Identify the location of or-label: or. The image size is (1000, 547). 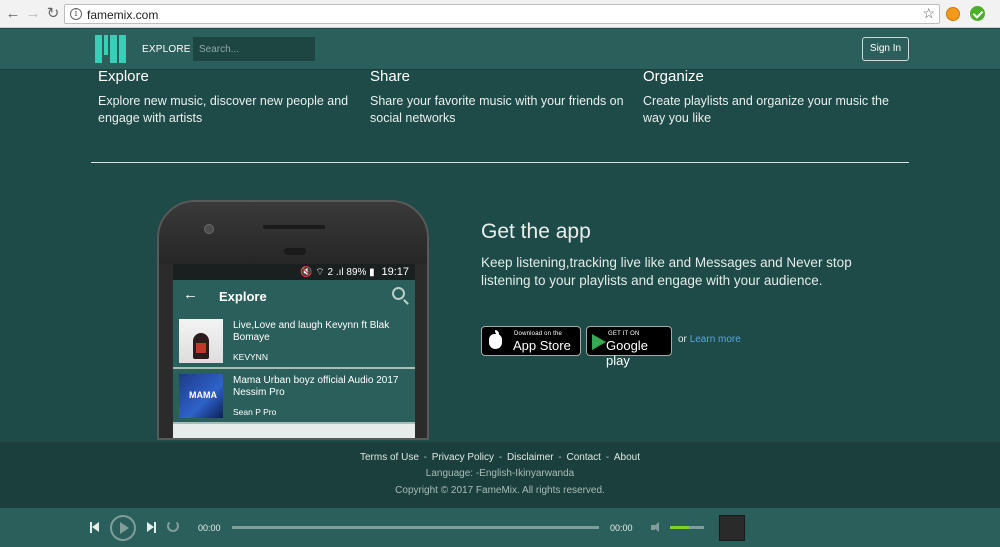
(682, 339).